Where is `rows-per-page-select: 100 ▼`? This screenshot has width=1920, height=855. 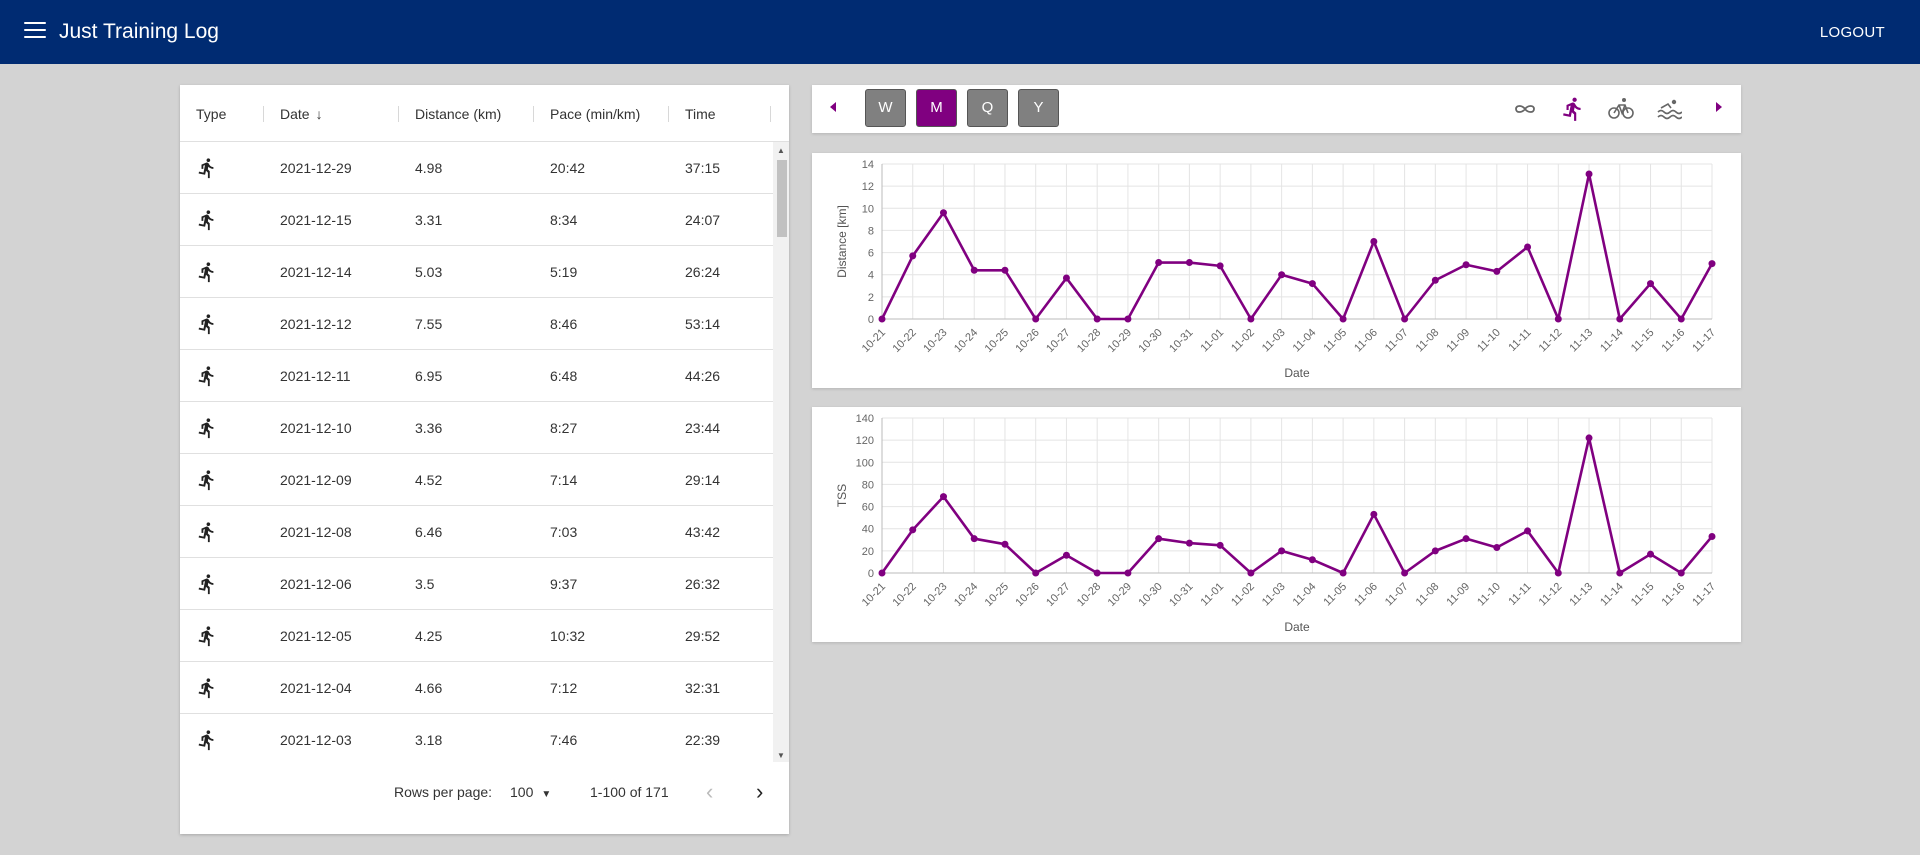 rows-per-page-select: 100 ▼ is located at coordinates (530, 792).